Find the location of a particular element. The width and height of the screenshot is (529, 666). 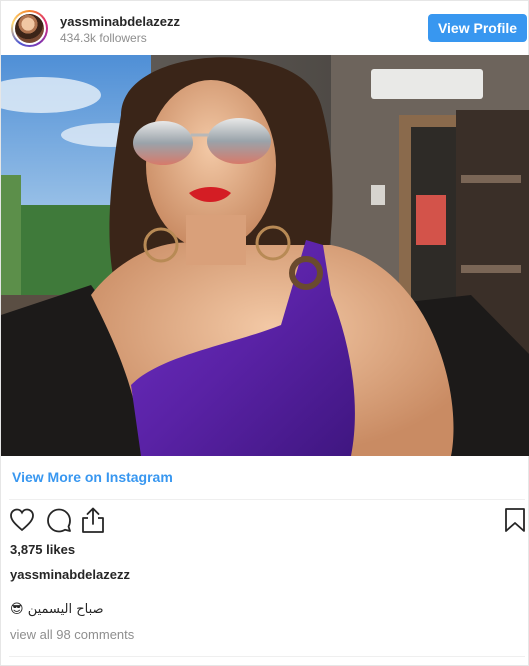

caption-text: 😎 صباح اليسمين is located at coordinates (57, 609).